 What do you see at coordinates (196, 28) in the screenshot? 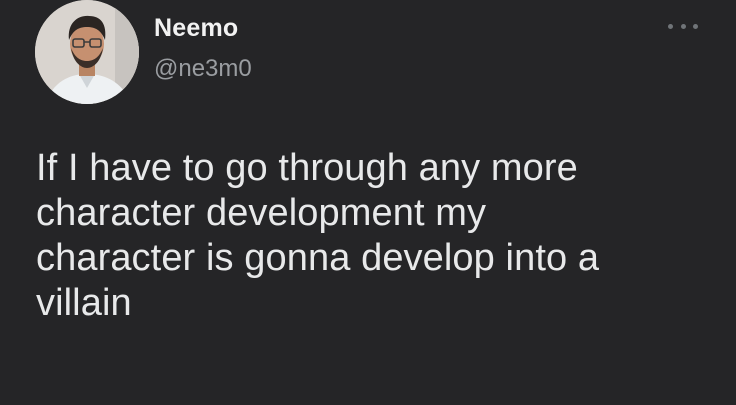
I see `display-name: Neemo` at bounding box center [196, 28].